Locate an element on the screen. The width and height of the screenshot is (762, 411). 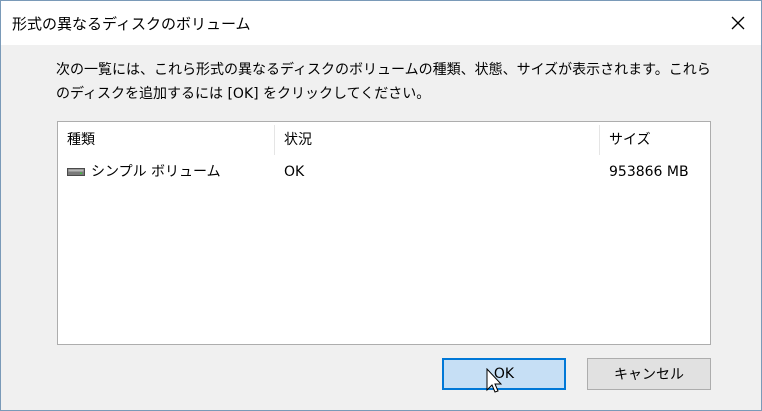
volume-size: 953866 MB is located at coordinates (649, 172).